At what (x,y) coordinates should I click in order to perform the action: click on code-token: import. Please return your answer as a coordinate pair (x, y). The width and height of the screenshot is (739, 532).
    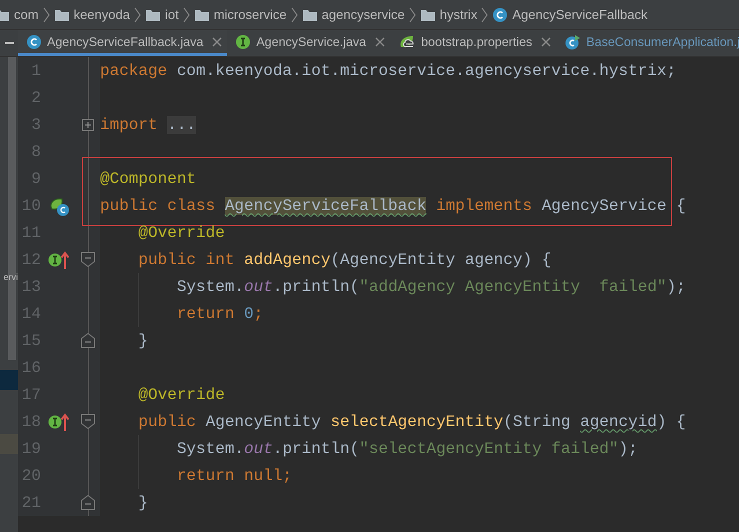
    Looking at the image, I should click on (129, 125).